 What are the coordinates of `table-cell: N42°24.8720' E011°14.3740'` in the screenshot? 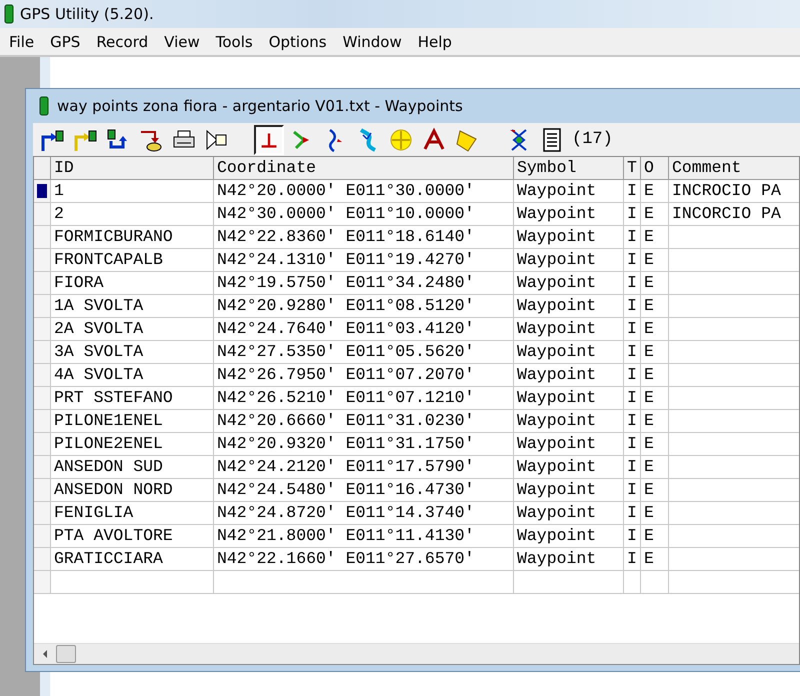 It's located at (364, 513).